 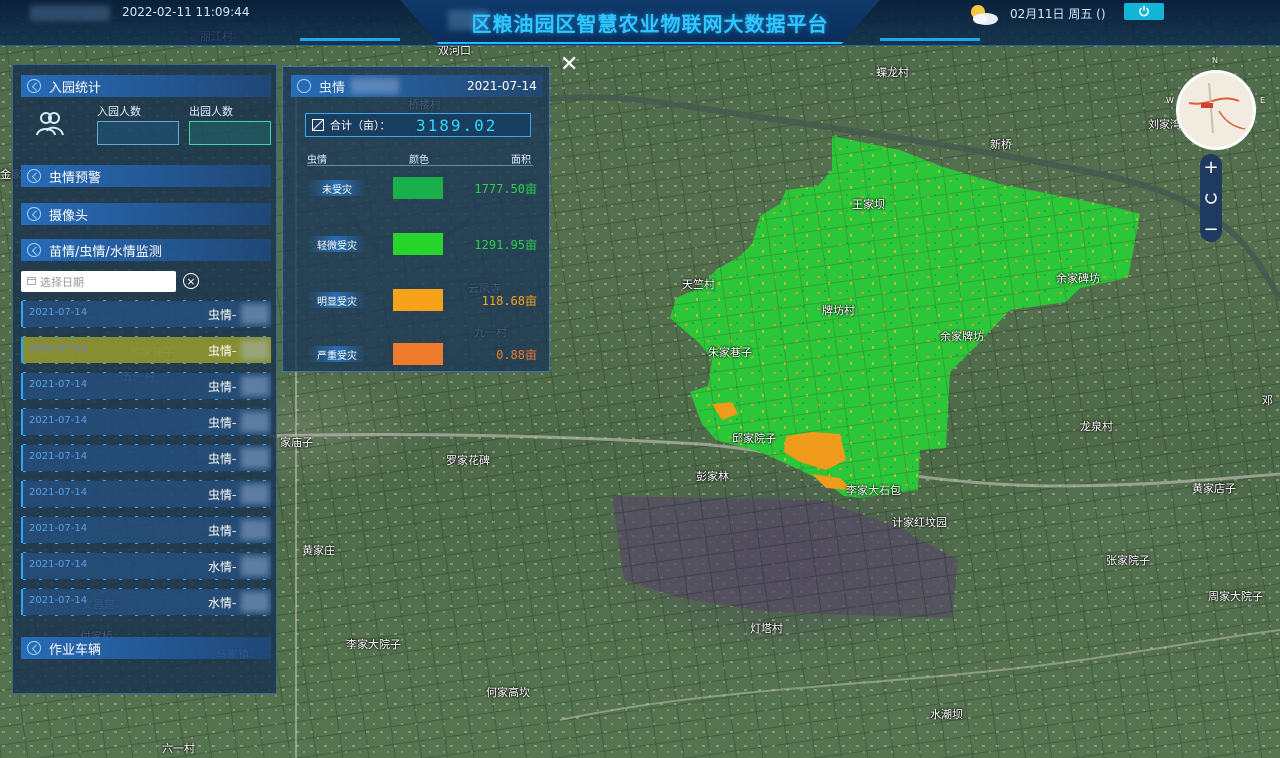 I want to click on rotate-icon, so click(x=1211, y=198).